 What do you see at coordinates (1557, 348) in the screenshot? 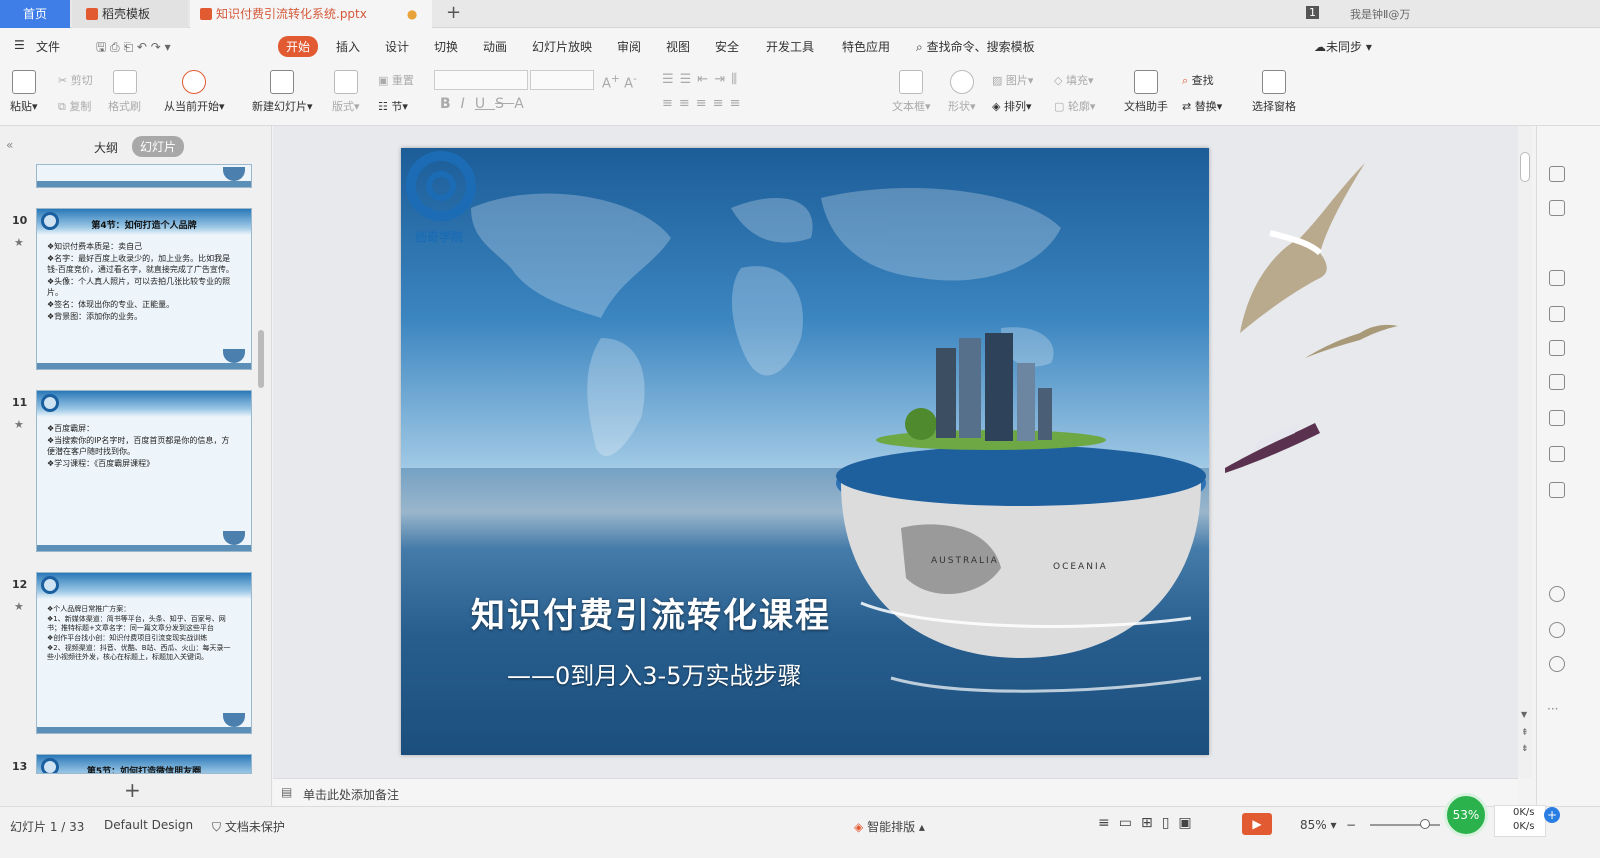
I see `chart-icon` at bounding box center [1557, 348].